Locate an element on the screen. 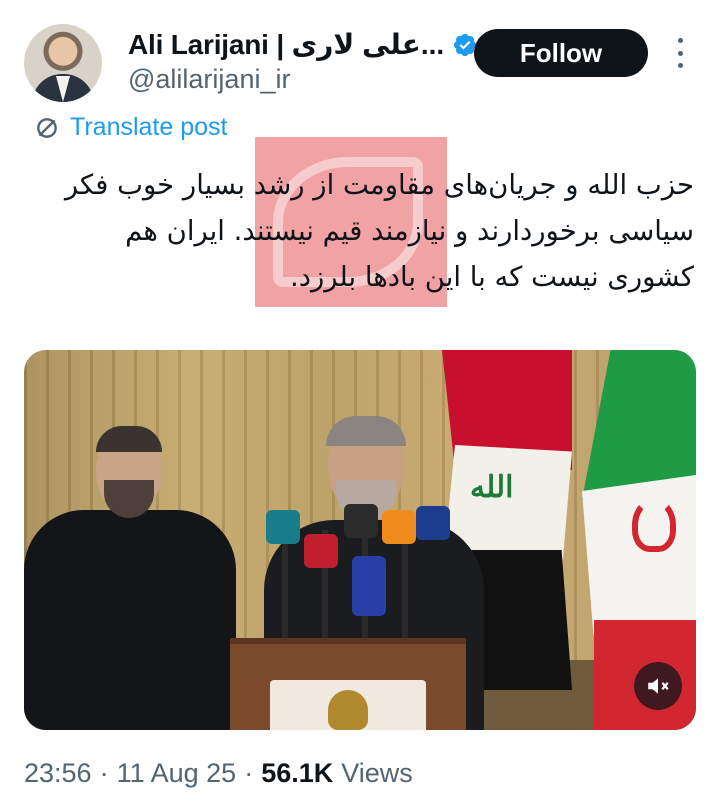 Image resolution: width=720 pixels, height=806 pixels. post-metadata: 23:56 · 11 Aug 25 · 56.1K Views is located at coordinates (218, 773).